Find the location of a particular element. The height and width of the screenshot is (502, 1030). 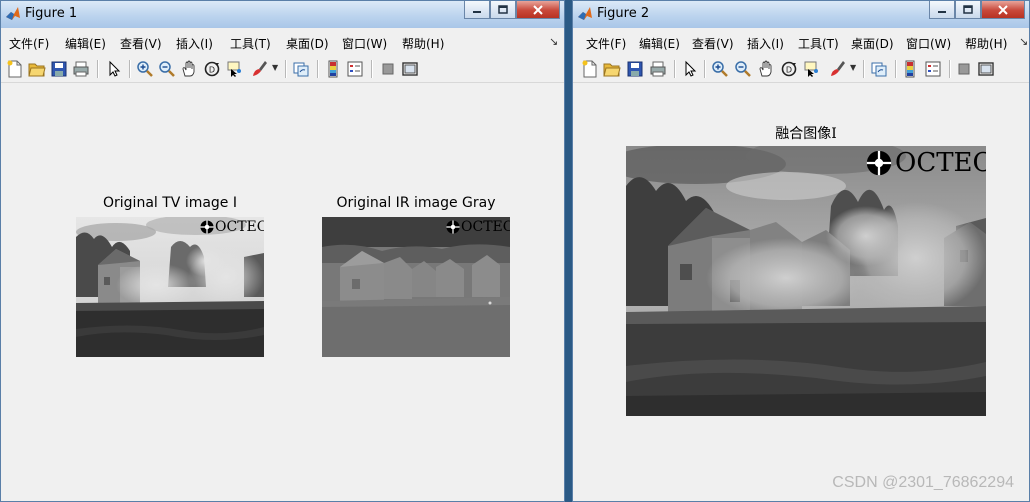

axes-title-fused: 融合图像I is located at coordinates (806, 134).